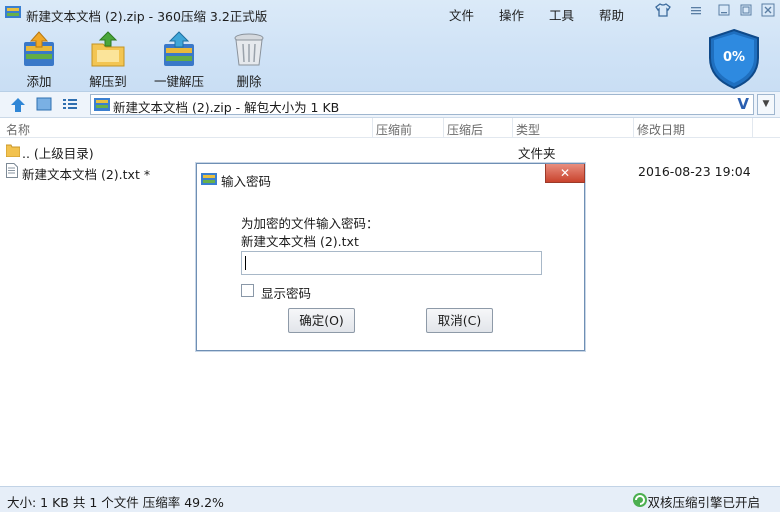  I want to click on address-bar-row: 新建文本文档 (2).zip - 解包大小为 1 KB V ▼, so click(390, 105).